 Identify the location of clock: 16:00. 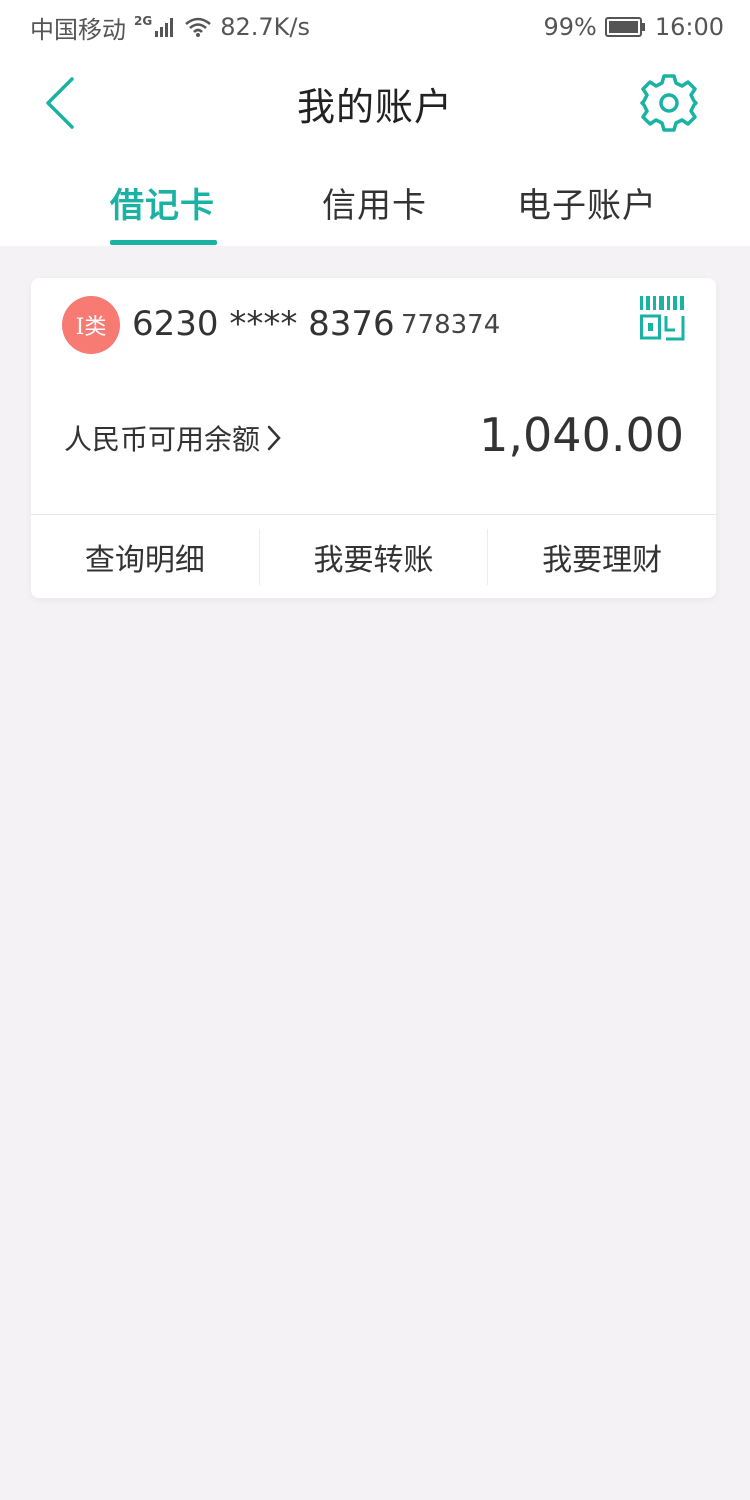
(689, 27).